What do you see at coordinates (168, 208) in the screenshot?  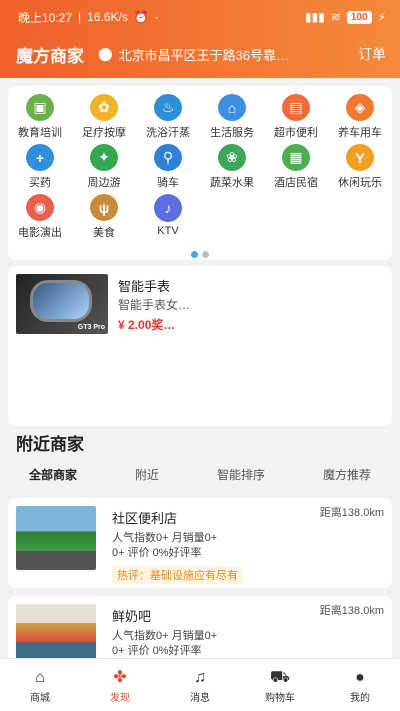 I see `microphone-icon: ♪` at bounding box center [168, 208].